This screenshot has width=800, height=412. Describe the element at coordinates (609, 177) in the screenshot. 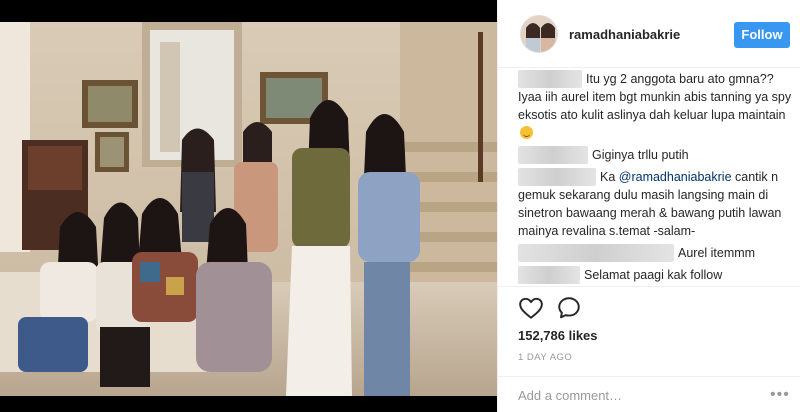

I see `comment-text: Ka` at that location.